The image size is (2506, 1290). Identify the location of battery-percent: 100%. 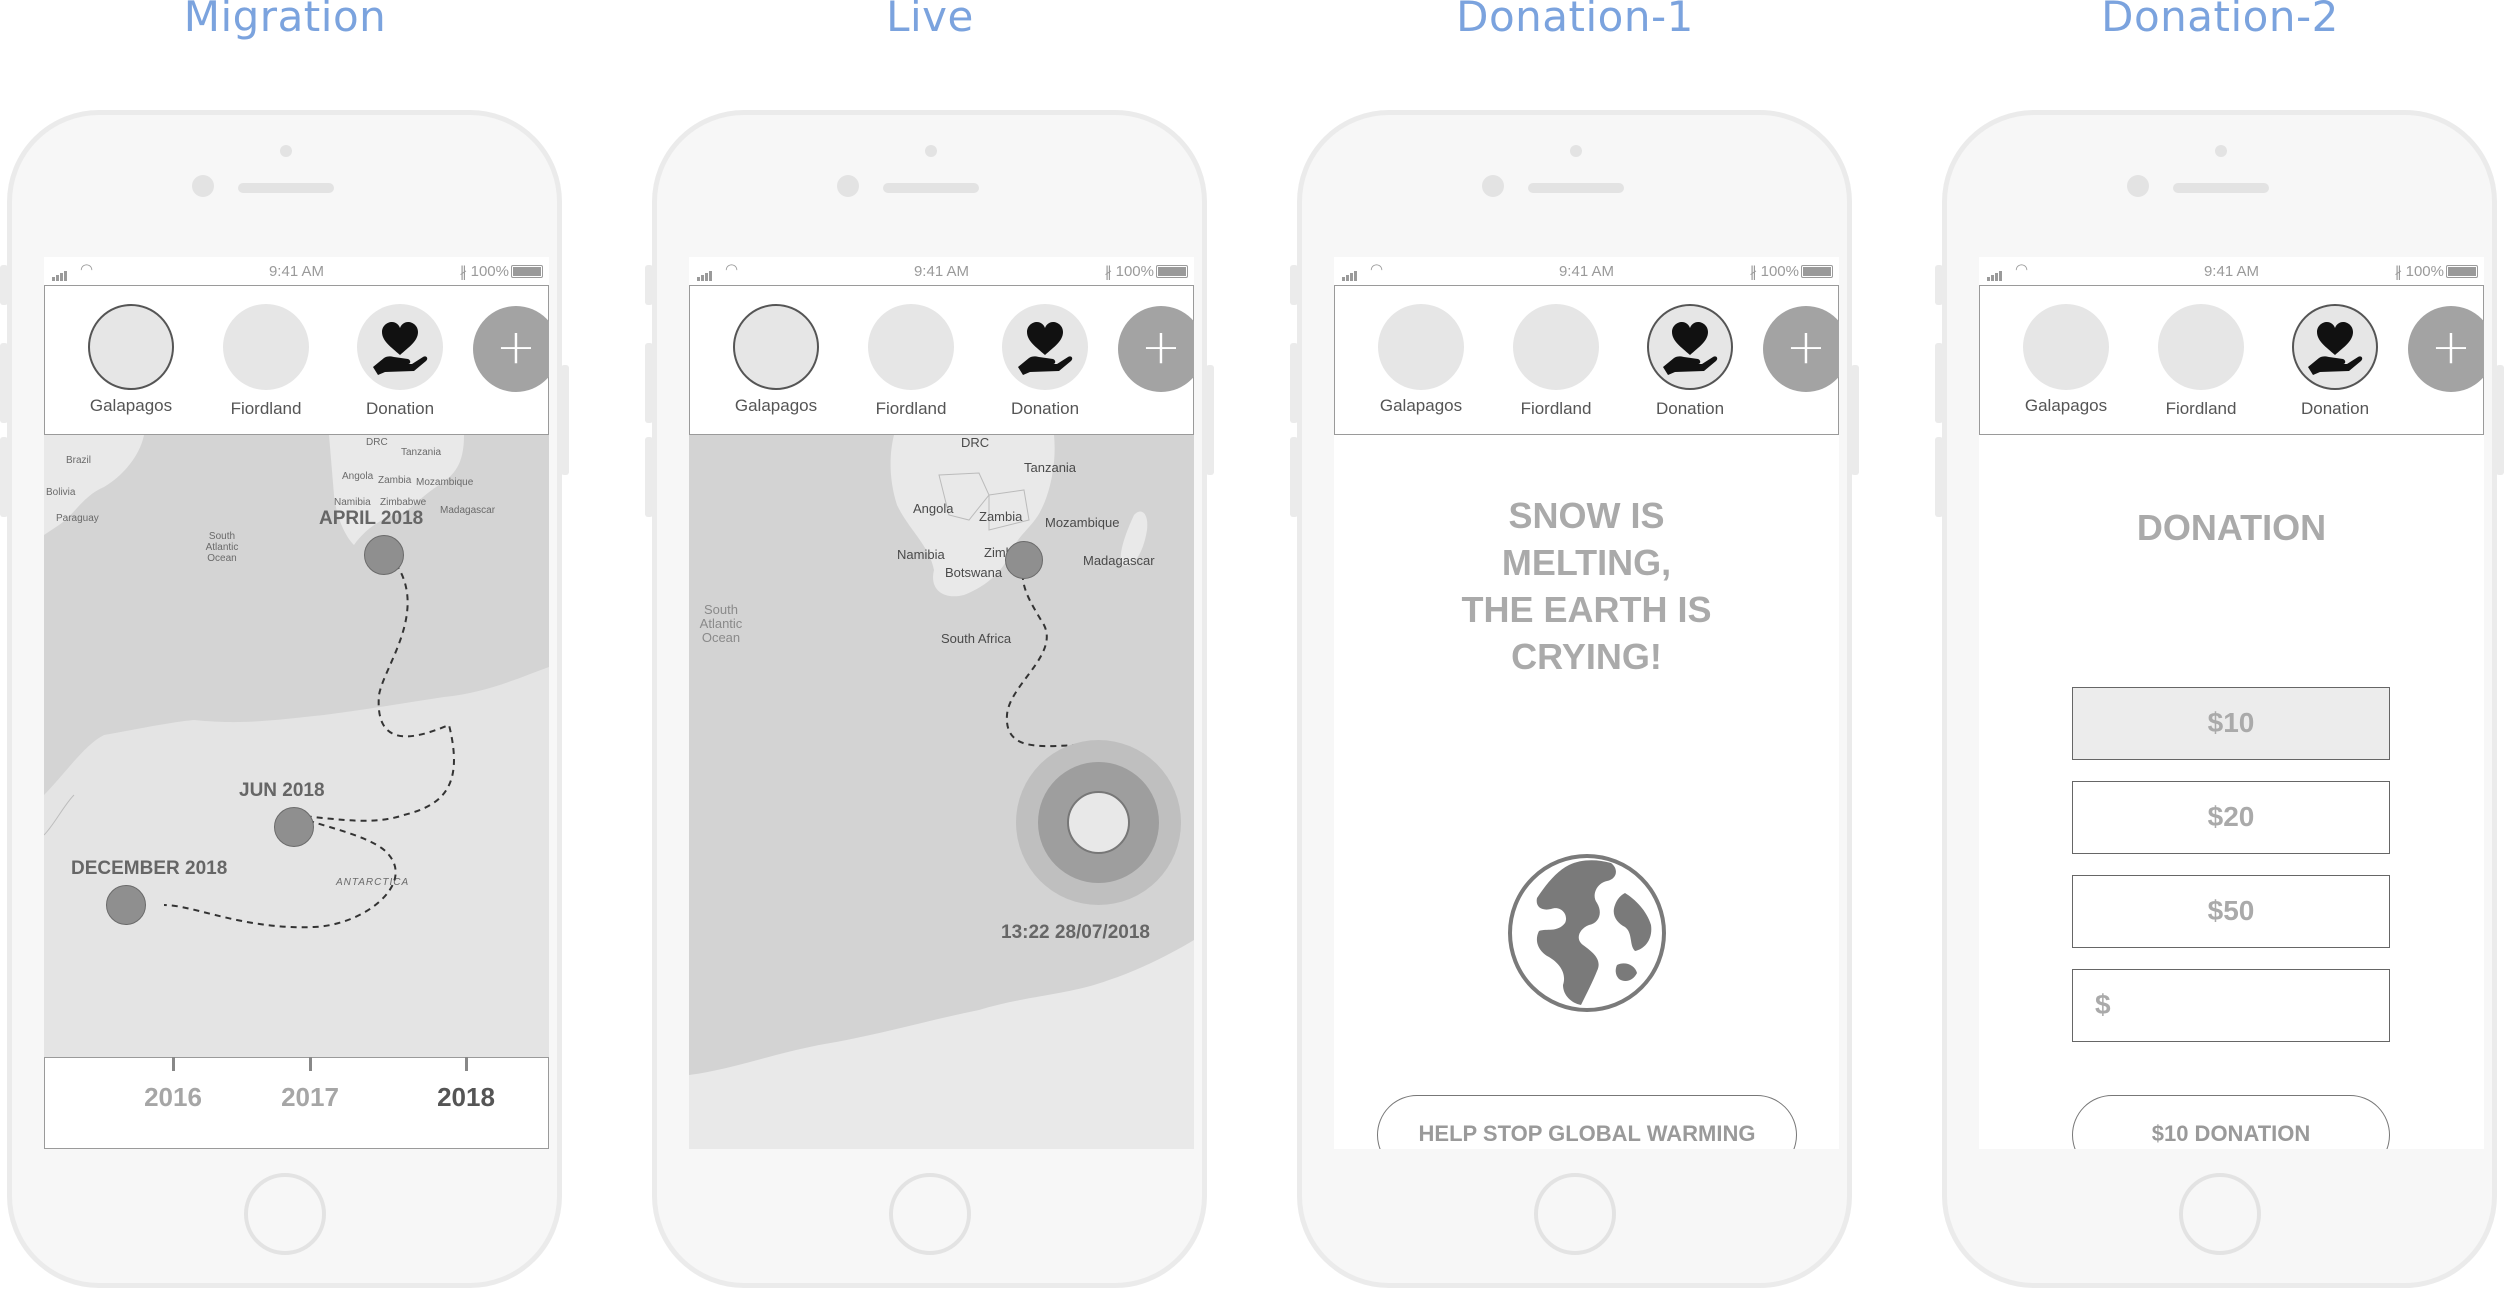
(2424, 271).